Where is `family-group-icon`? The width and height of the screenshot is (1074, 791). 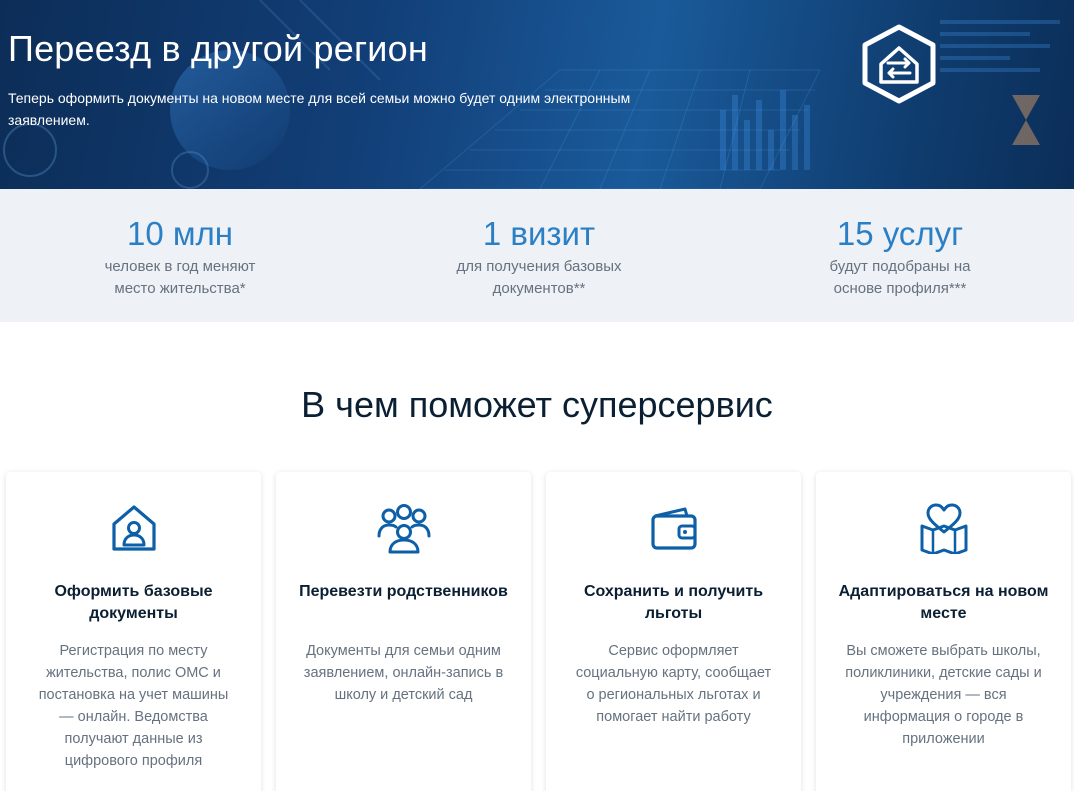 family-group-icon is located at coordinates (404, 529).